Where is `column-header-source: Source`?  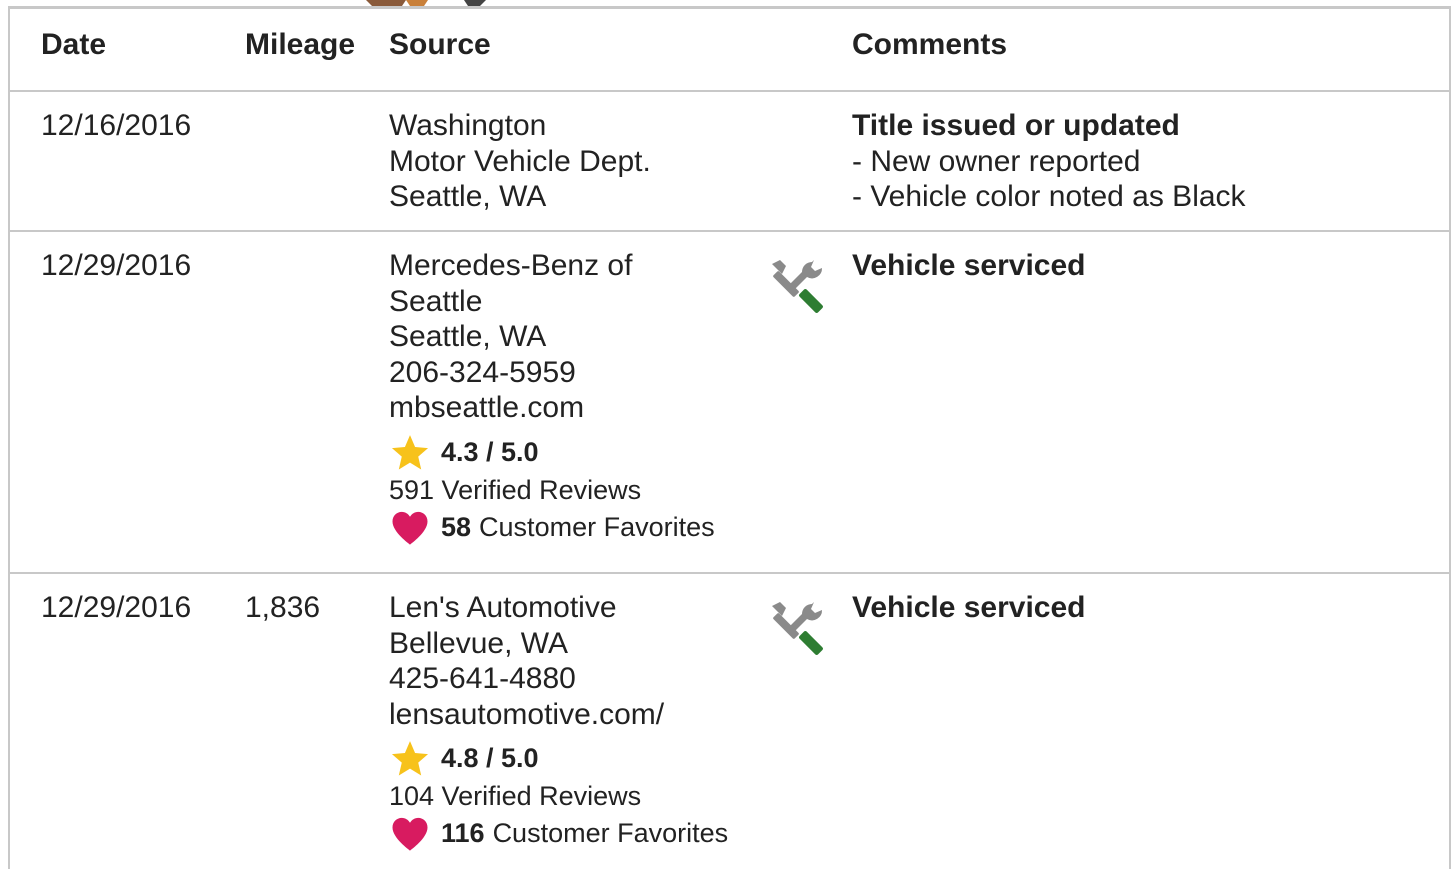
column-header-source: Source is located at coordinates (440, 44).